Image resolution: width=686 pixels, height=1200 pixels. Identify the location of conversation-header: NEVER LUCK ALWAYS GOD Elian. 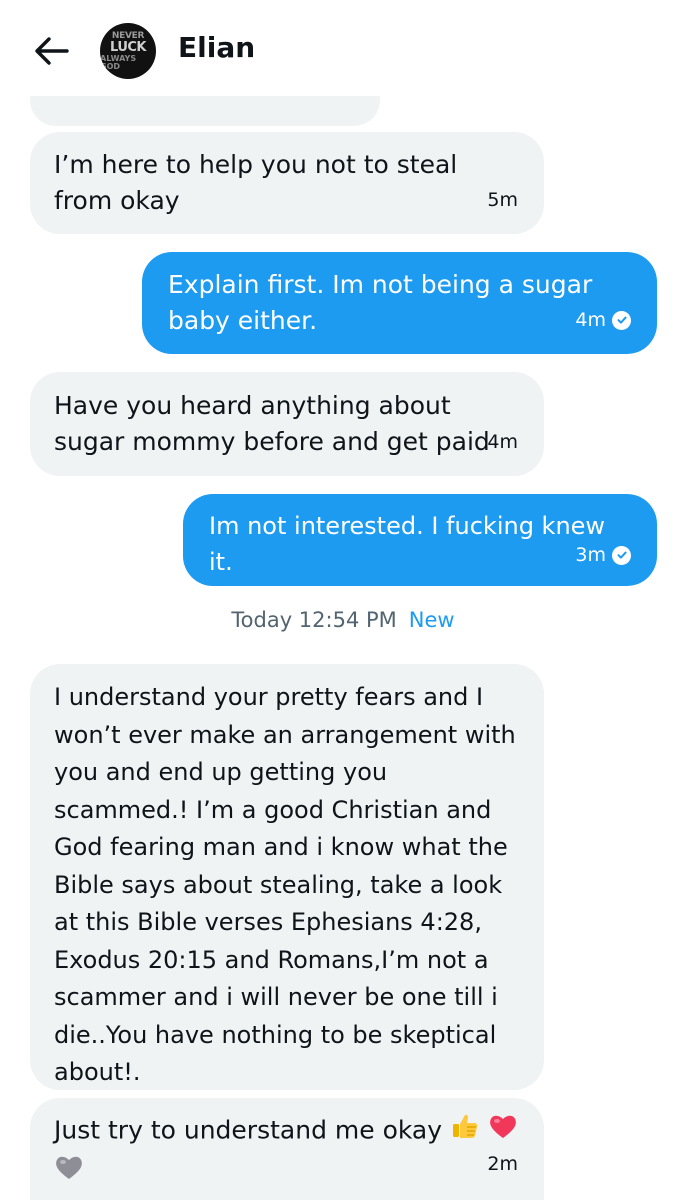
(343, 50).